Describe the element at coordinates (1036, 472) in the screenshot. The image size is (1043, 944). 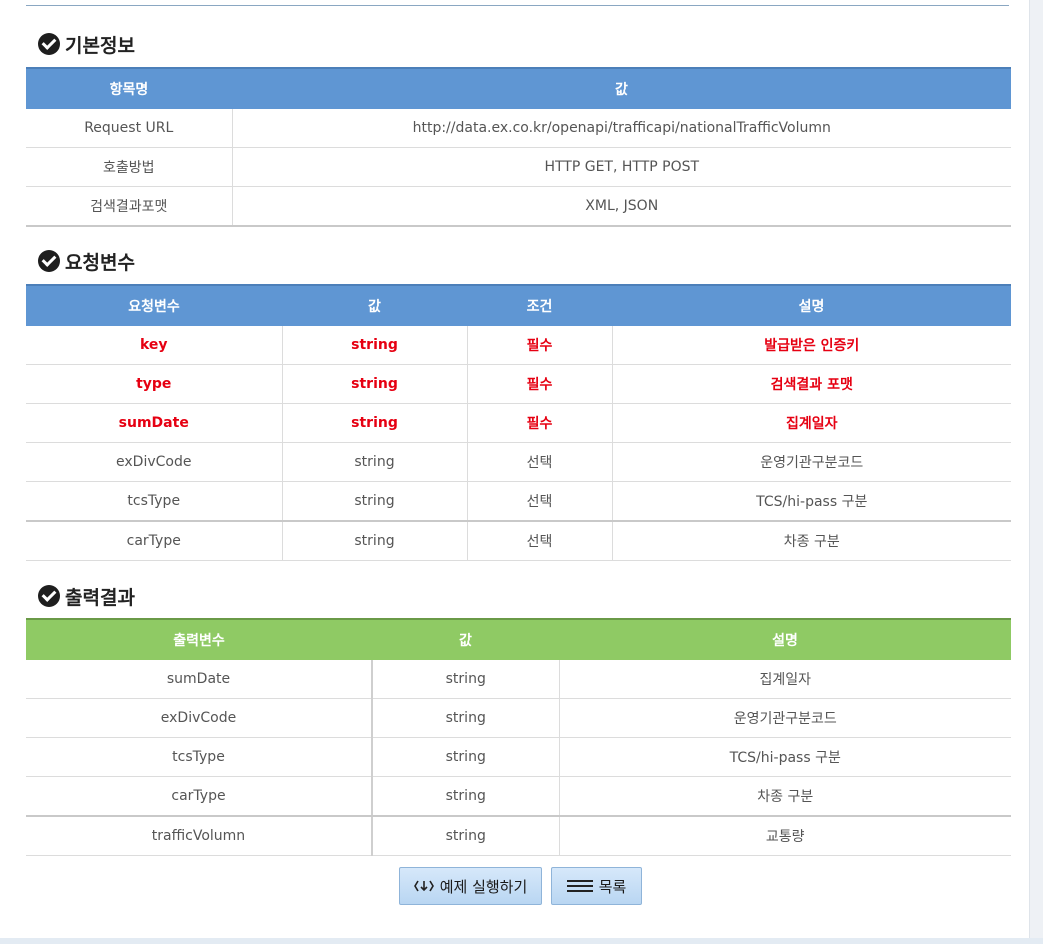
I see `page-scroll-edge` at that location.